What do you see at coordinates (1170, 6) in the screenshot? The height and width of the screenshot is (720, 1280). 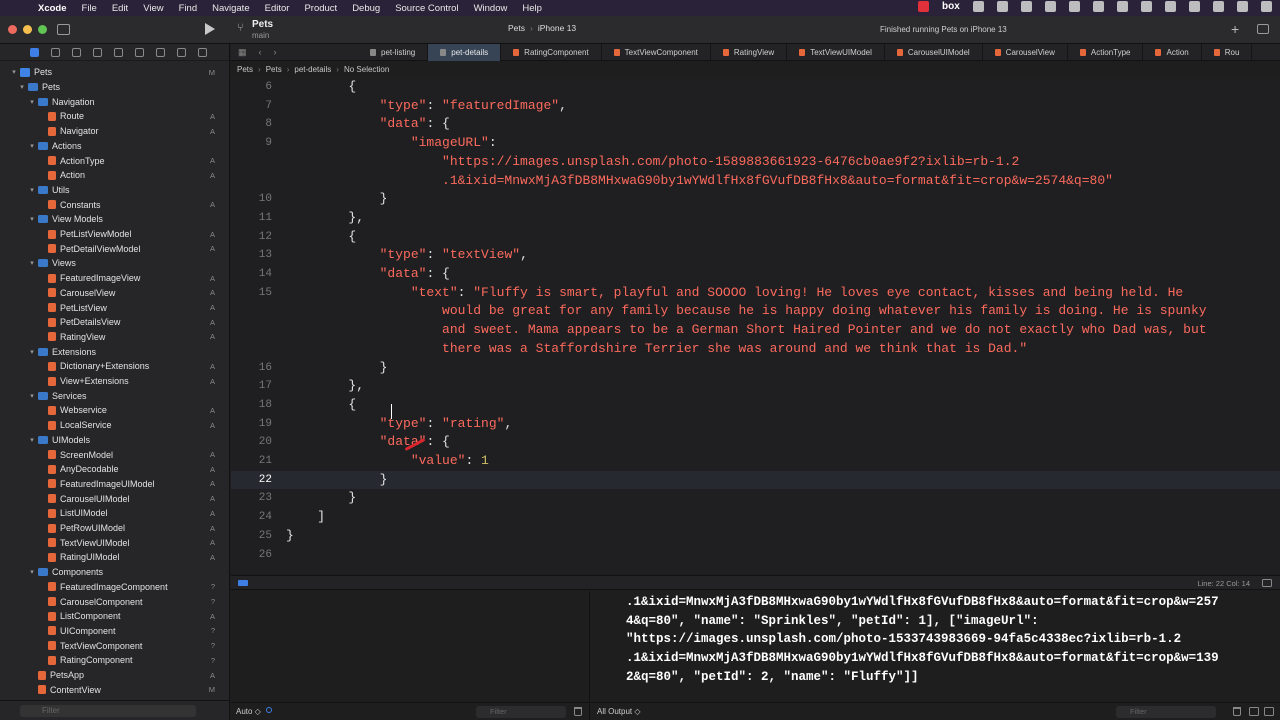 I see `battery-icon` at bounding box center [1170, 6].